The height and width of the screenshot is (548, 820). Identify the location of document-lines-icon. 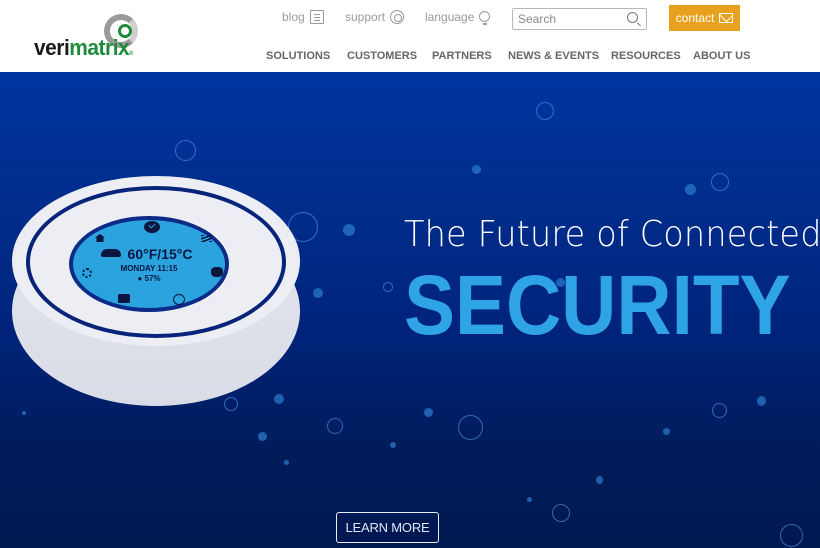
(316, 17).